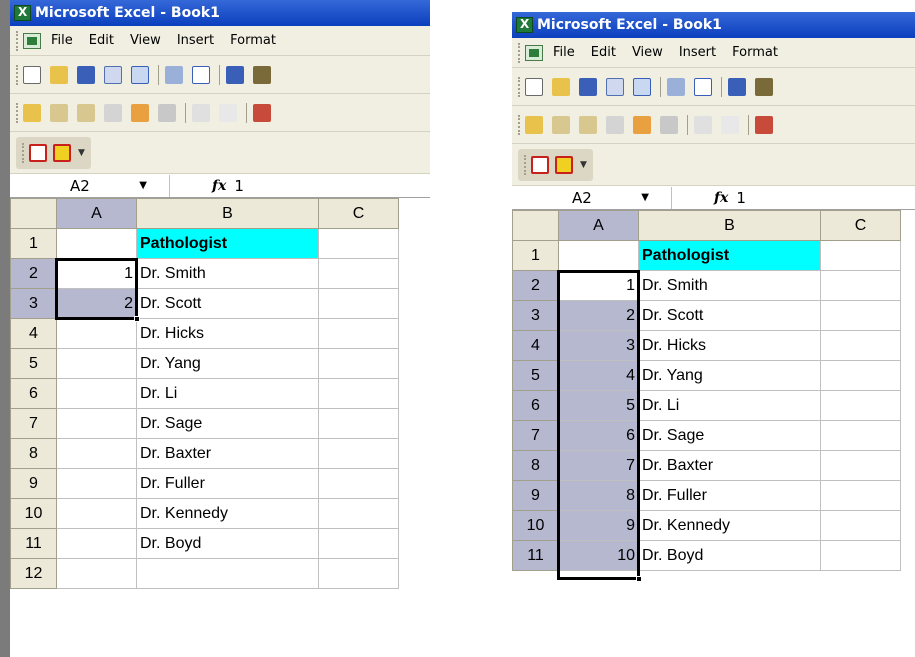  I want to click on cell-b: Dr. Li, so click(729, 405).